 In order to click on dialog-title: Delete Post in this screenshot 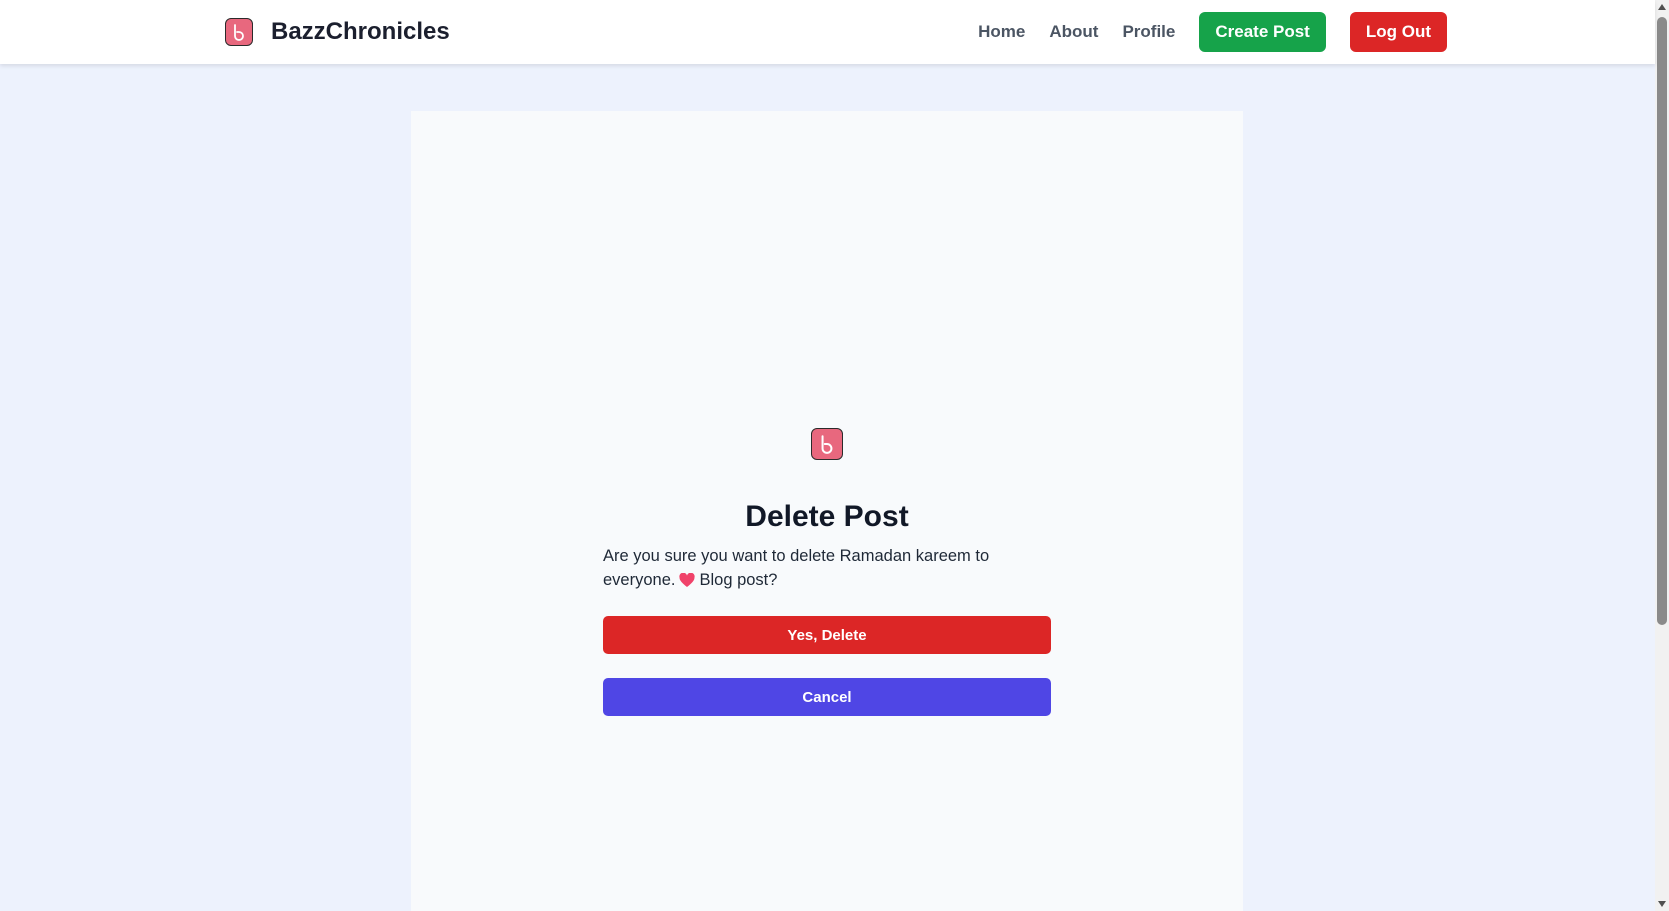, I will do `click(827, 516)`.